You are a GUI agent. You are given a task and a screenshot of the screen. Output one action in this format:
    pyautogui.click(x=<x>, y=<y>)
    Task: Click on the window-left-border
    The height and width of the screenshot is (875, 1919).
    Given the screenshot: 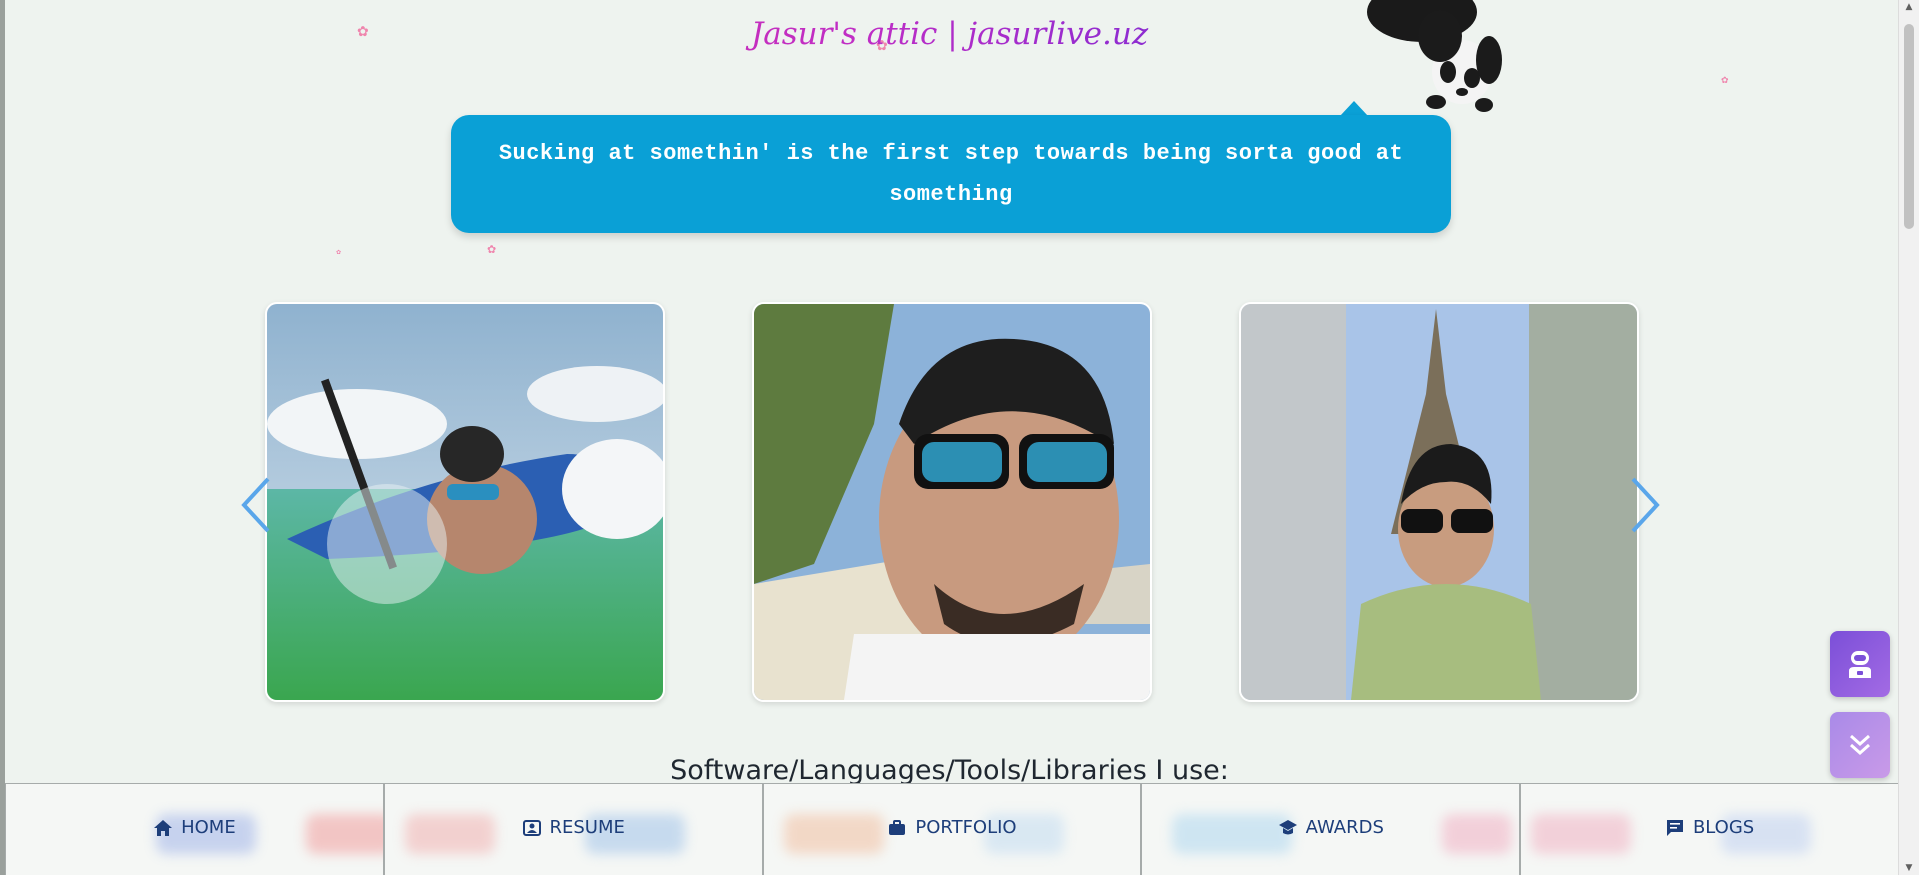 What is the action you would take?
    pyautogui.click(x=2, y=437)
    